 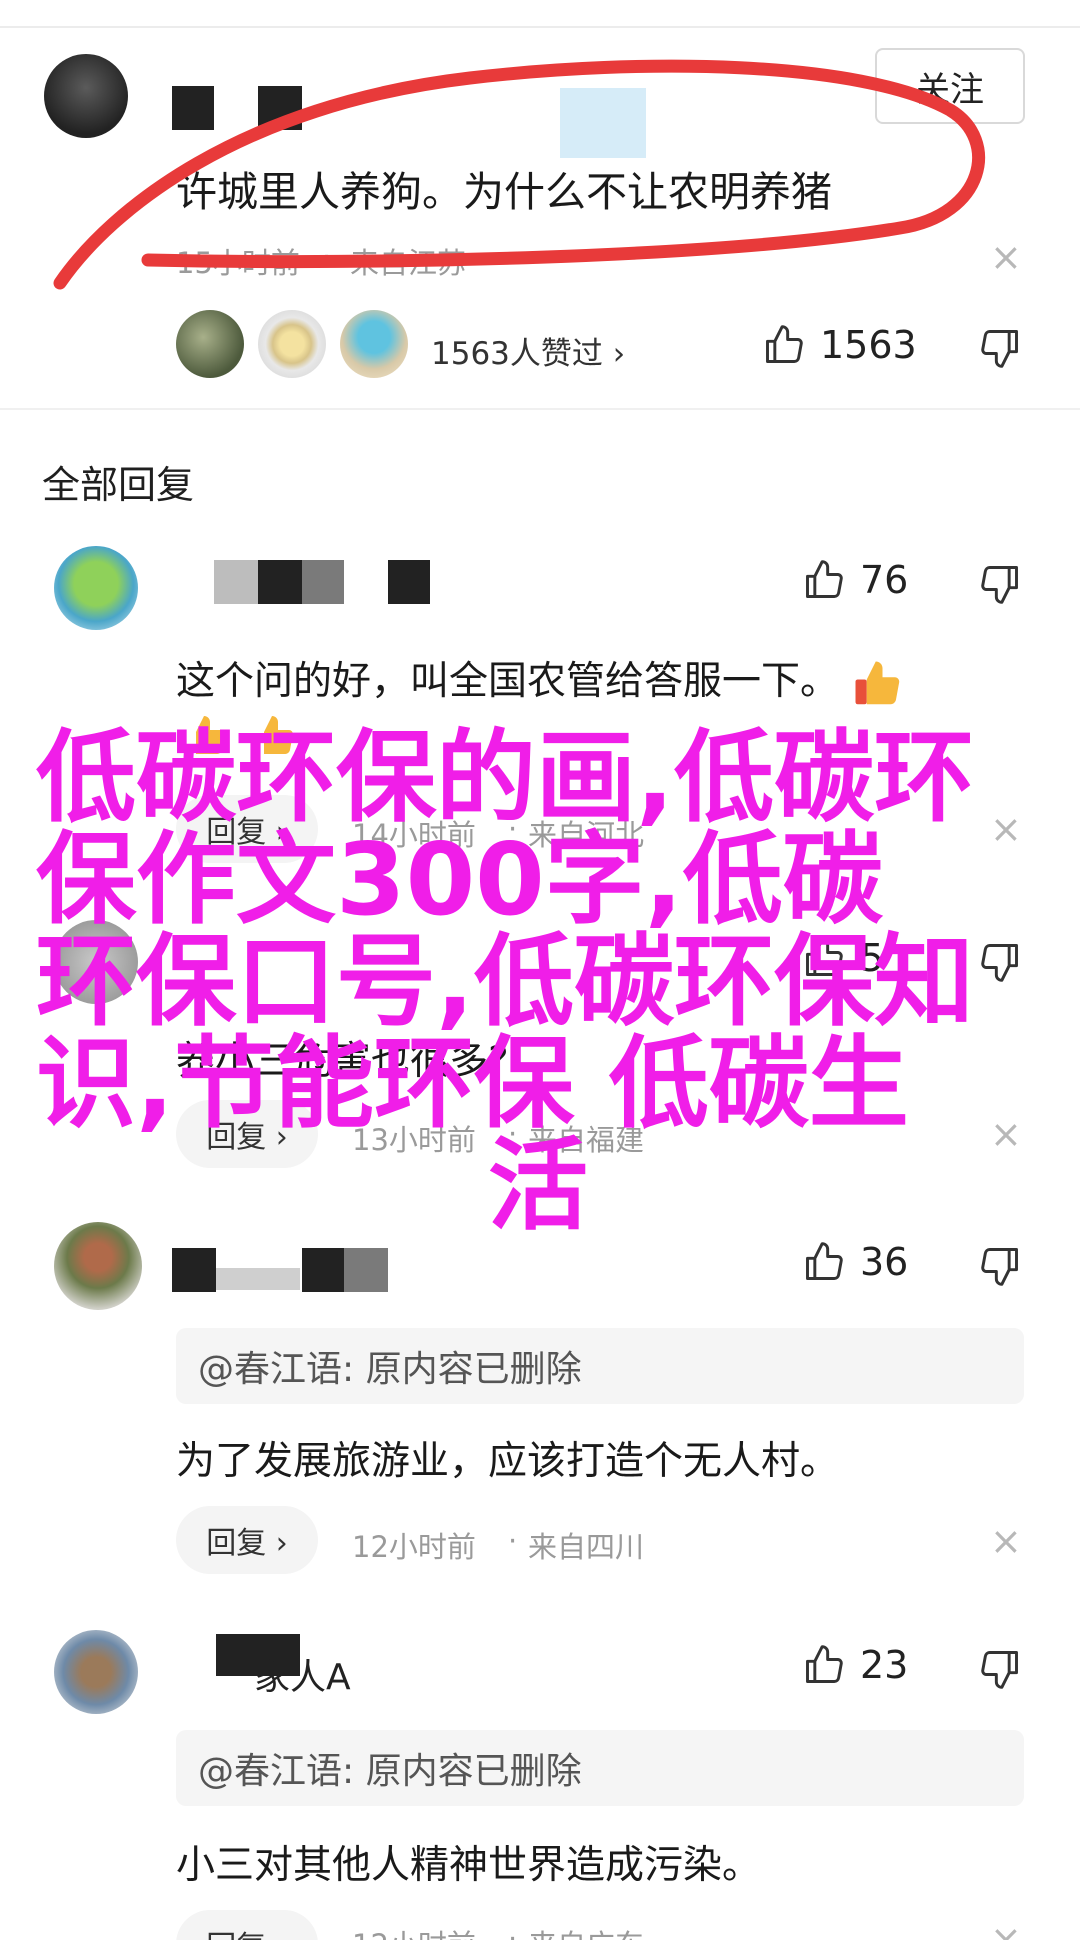 What do you see at coordinates (408, 263) in the screenshot?
I see `comment-location: 来自江苏` at bounding box center [408, 263].